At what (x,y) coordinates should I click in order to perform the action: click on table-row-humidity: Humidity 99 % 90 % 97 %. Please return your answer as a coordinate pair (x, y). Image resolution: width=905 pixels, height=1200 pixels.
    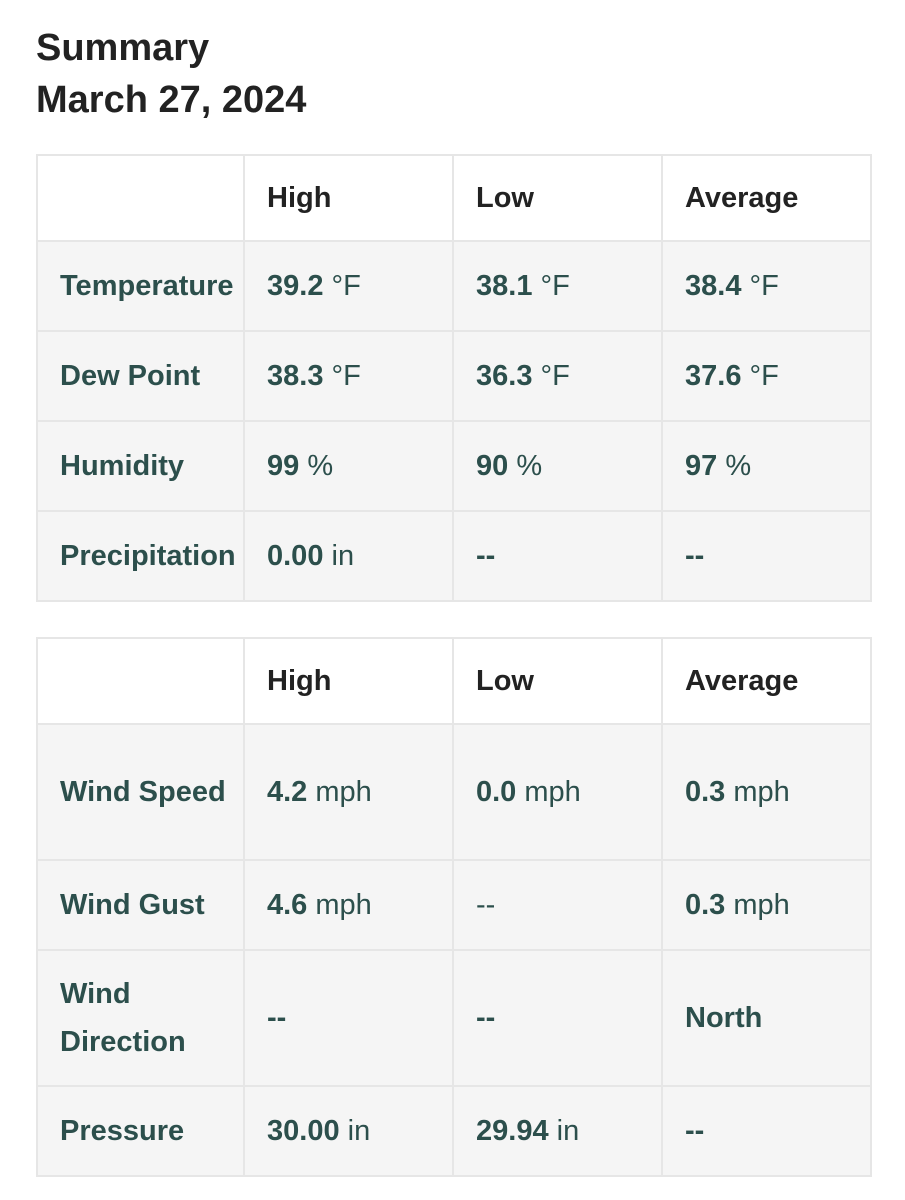
    Looking at the image, I should click on (454, 466).